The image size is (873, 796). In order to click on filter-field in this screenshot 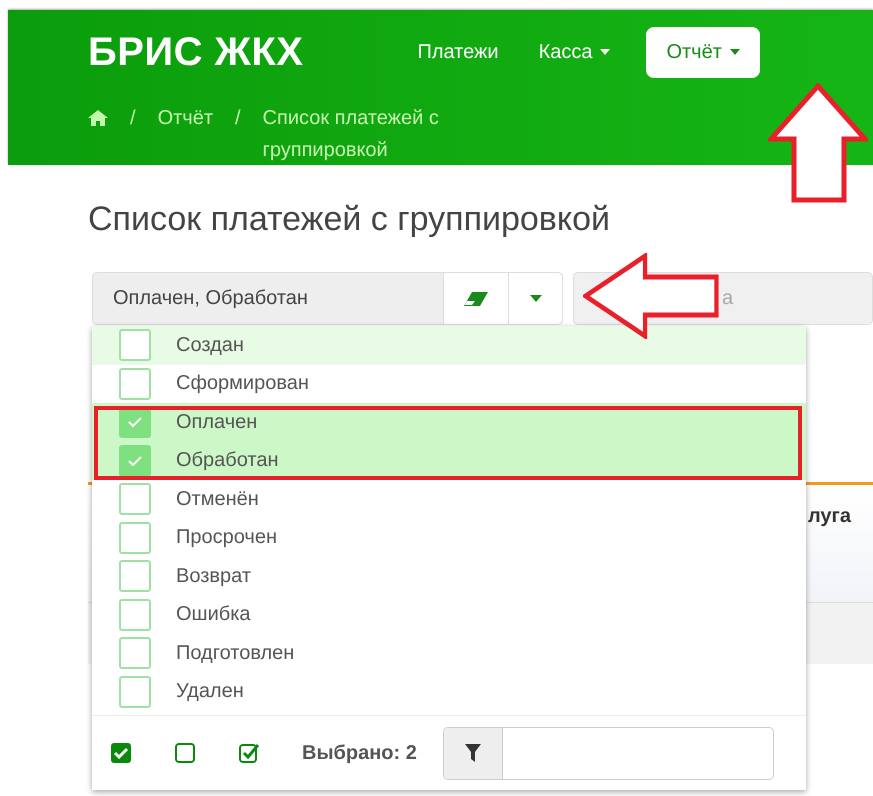, I will do `click(608, 753)`.